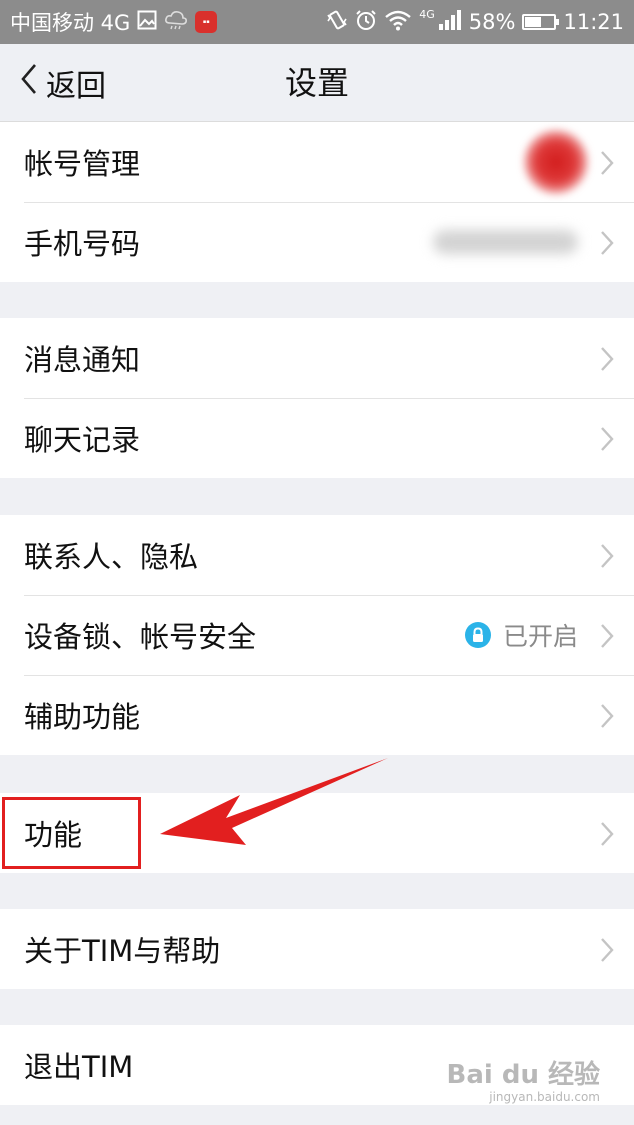  What do you see at coordinates (29, 83) in the screenshot?
I see `chevron-left-icon` at bounding box center [29, 83].